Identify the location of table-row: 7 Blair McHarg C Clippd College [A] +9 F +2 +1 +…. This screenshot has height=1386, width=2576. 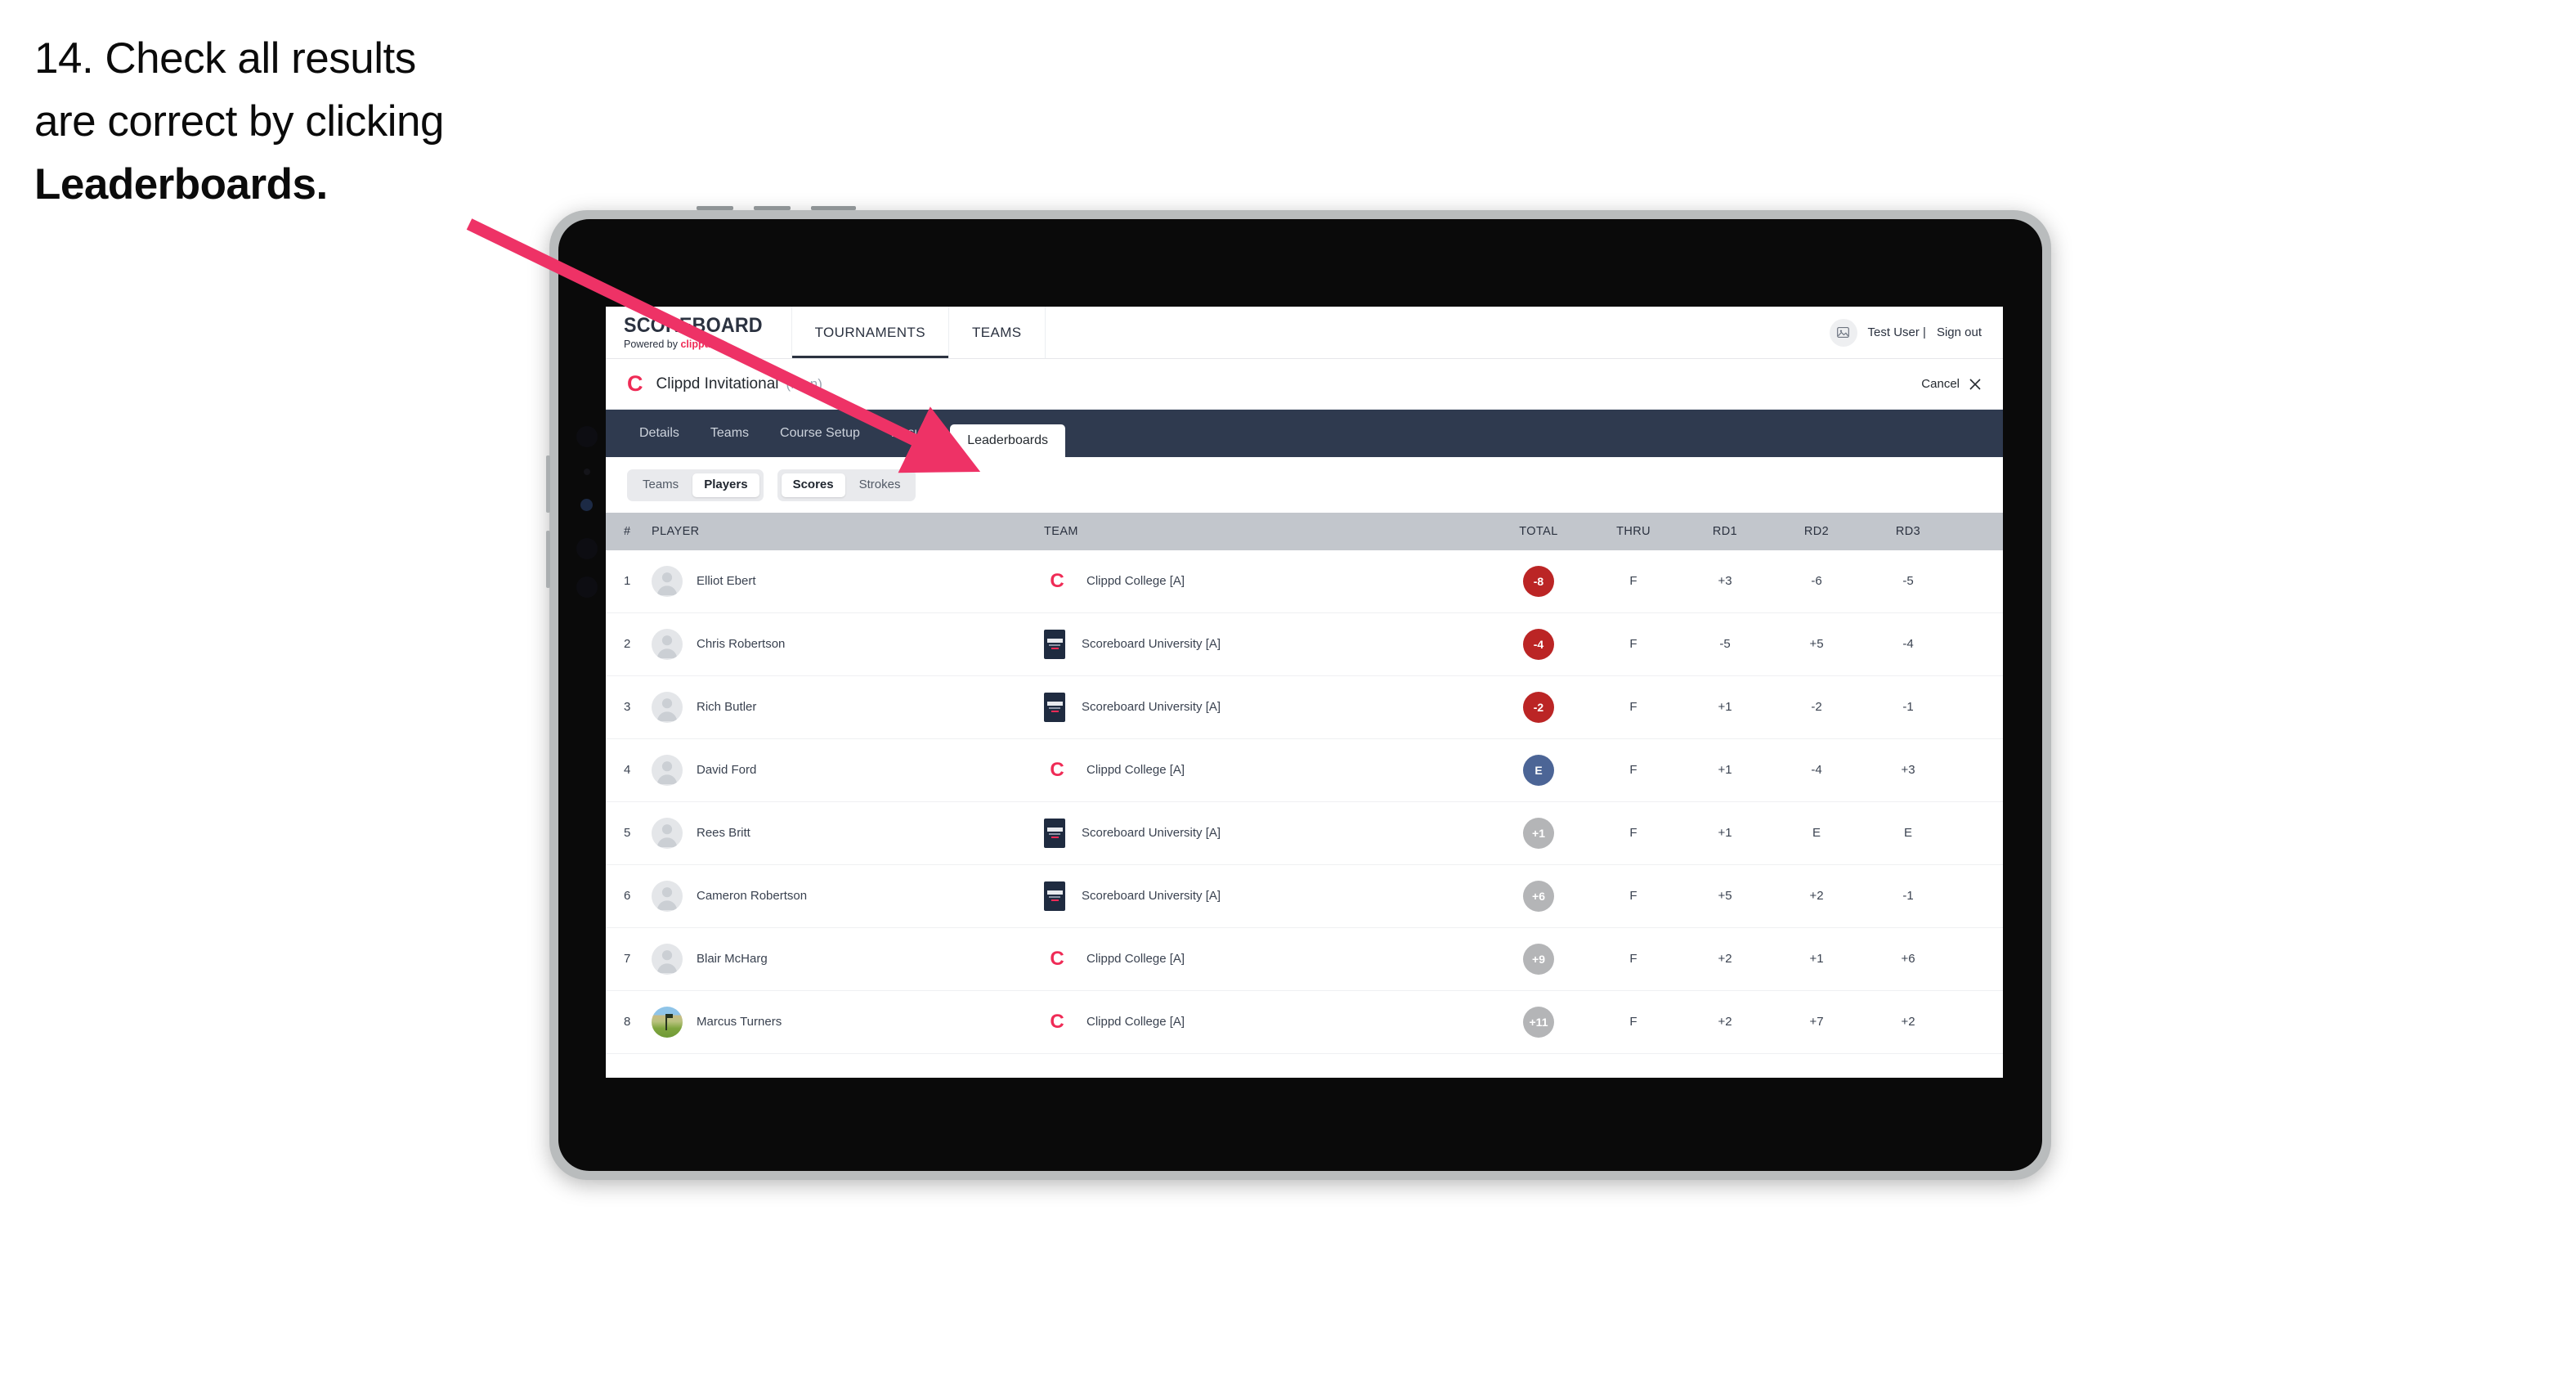
(1304, 959).